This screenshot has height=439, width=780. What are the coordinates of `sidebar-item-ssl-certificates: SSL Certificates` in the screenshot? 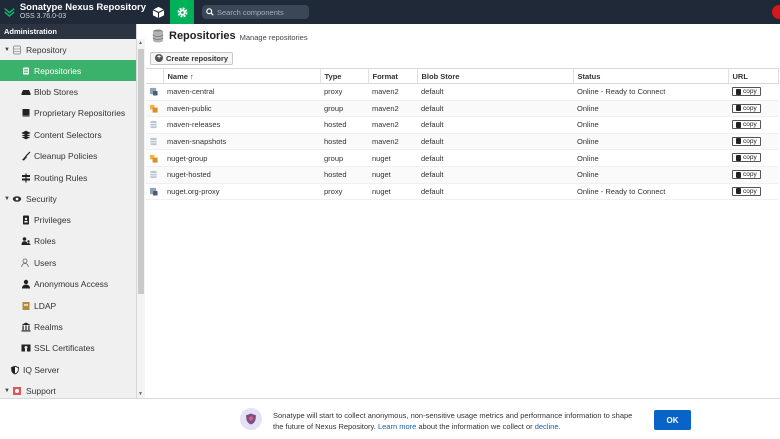 It's located at (68, 348).